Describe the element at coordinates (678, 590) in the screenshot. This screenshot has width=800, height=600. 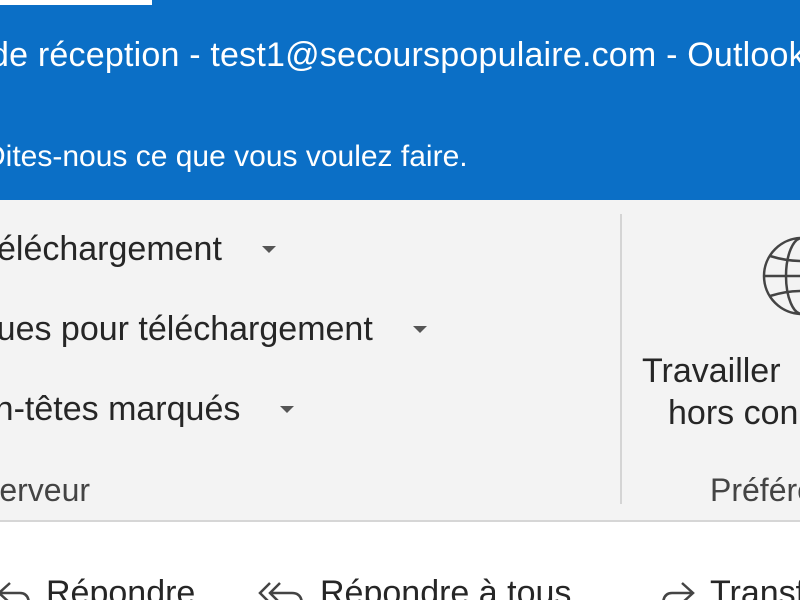
I see `forward-icon` at that location.